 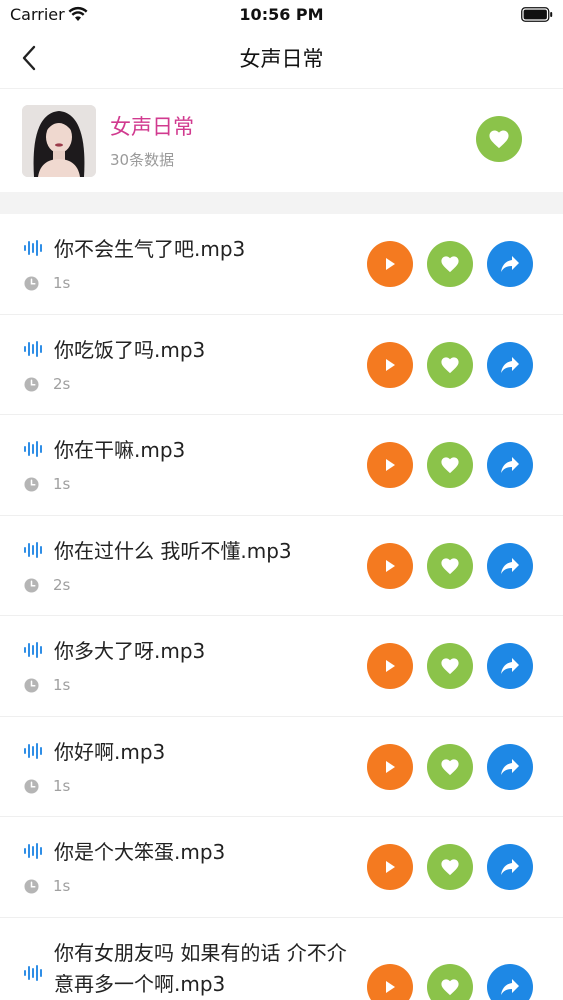 What do you see at coordinates (130, 349) in the screenshot?
I see `audio-title: 你吃饭了吗.mp3` at bounding box center [130, 349].